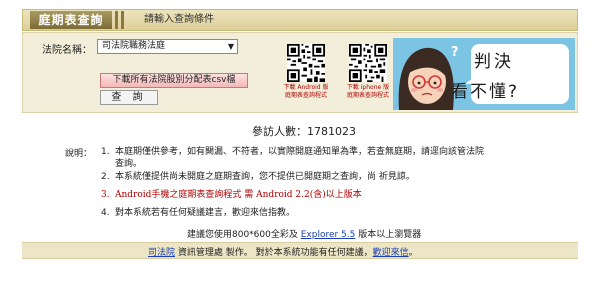 This screenshot has height=281, width=600. What do you see at coordinates (105, 195) in the screenshot?
I see `note-number: 3.` at bounding box center [105, 195].